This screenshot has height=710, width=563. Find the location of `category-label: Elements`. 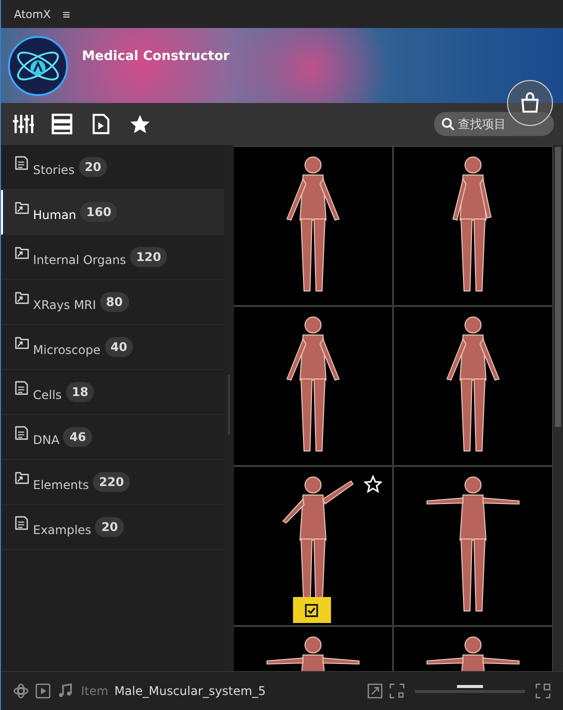

category-label: Elements is located at coordinates (61, 485).